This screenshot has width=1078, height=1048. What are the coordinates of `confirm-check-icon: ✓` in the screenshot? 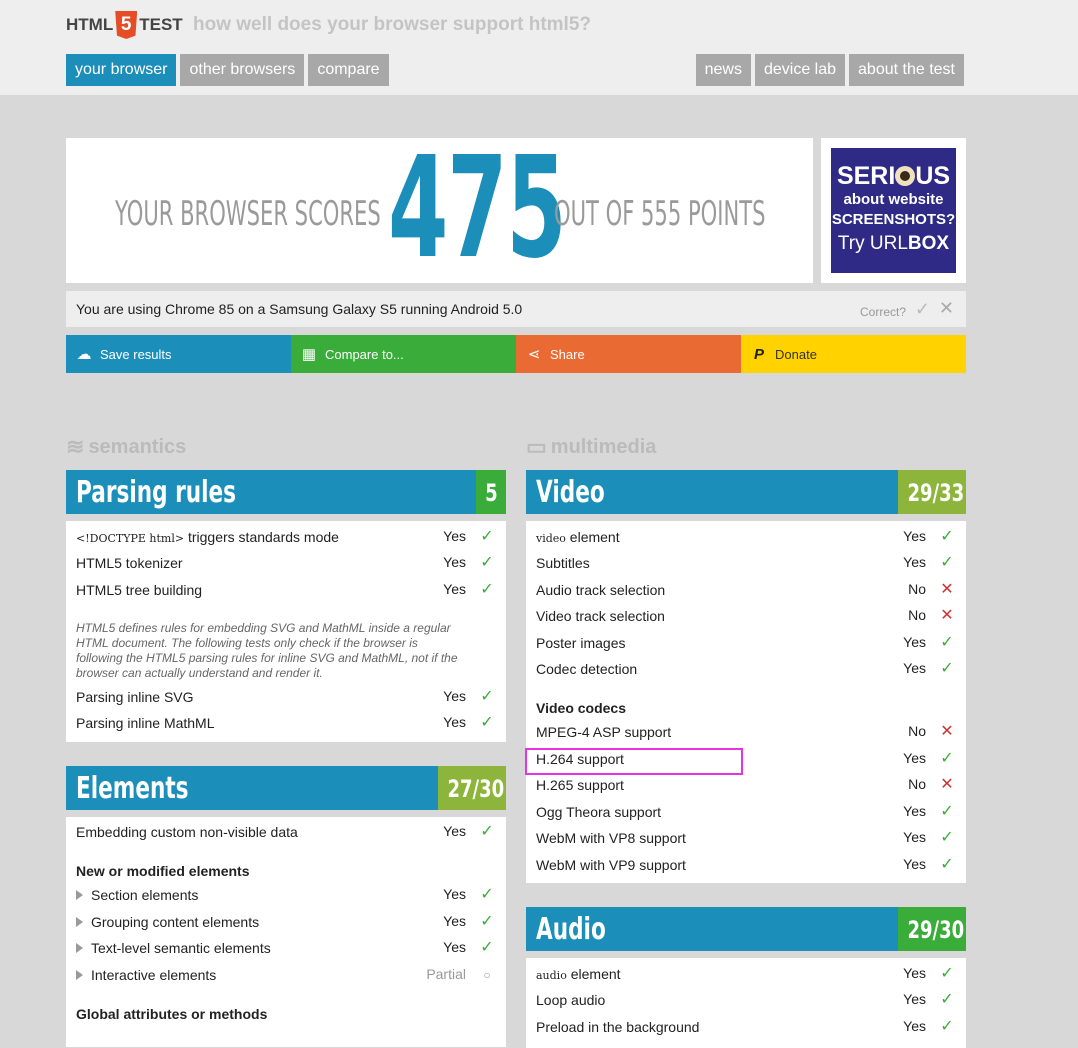 It's located at (922, 309).